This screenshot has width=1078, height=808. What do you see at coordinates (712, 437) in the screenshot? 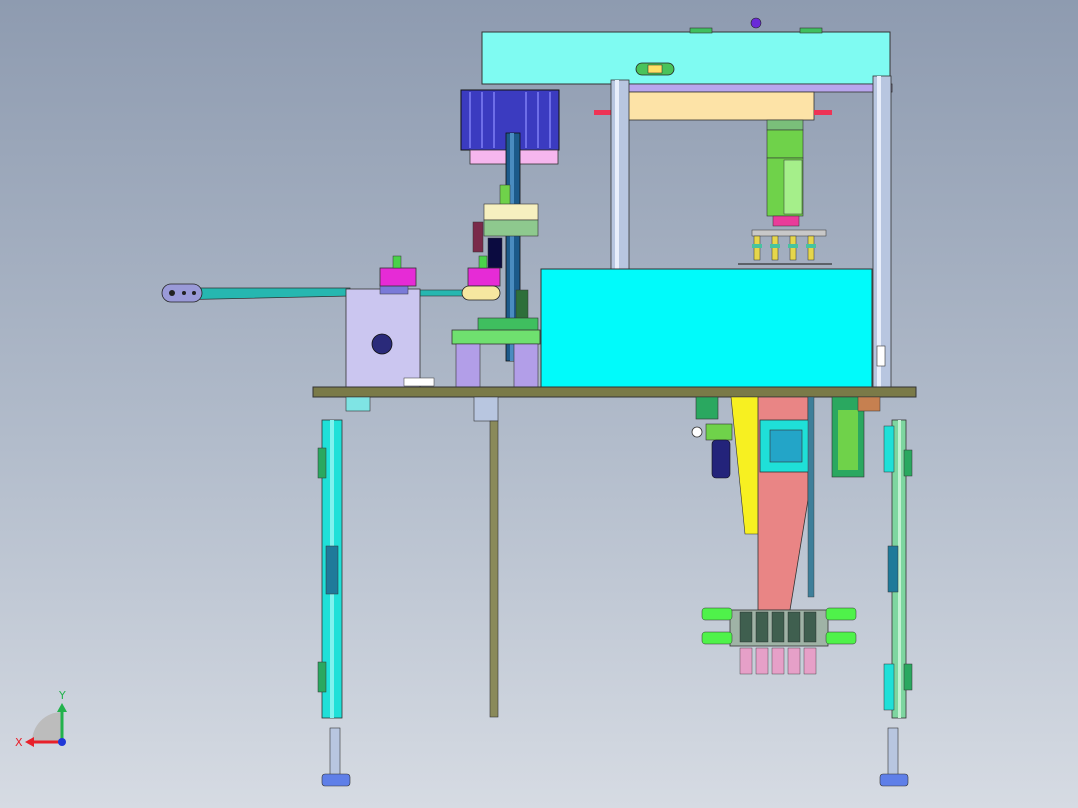
I see `filter-regulator` at bounding box center [712, 437].